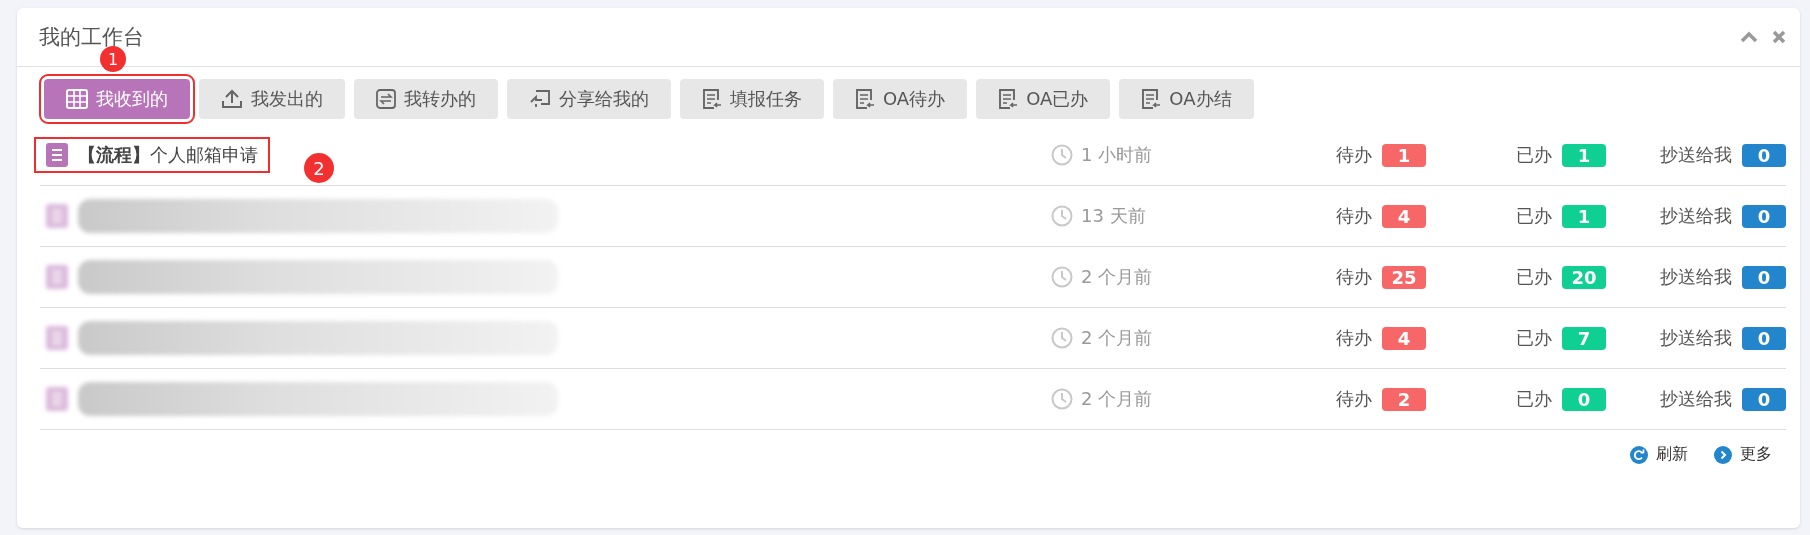 This screenshot has height=535, width=1810. What do you see at coordinates (1043, 99) in the screenshot?
I see `tab: OA已办` at bounding box center [1043, 99].